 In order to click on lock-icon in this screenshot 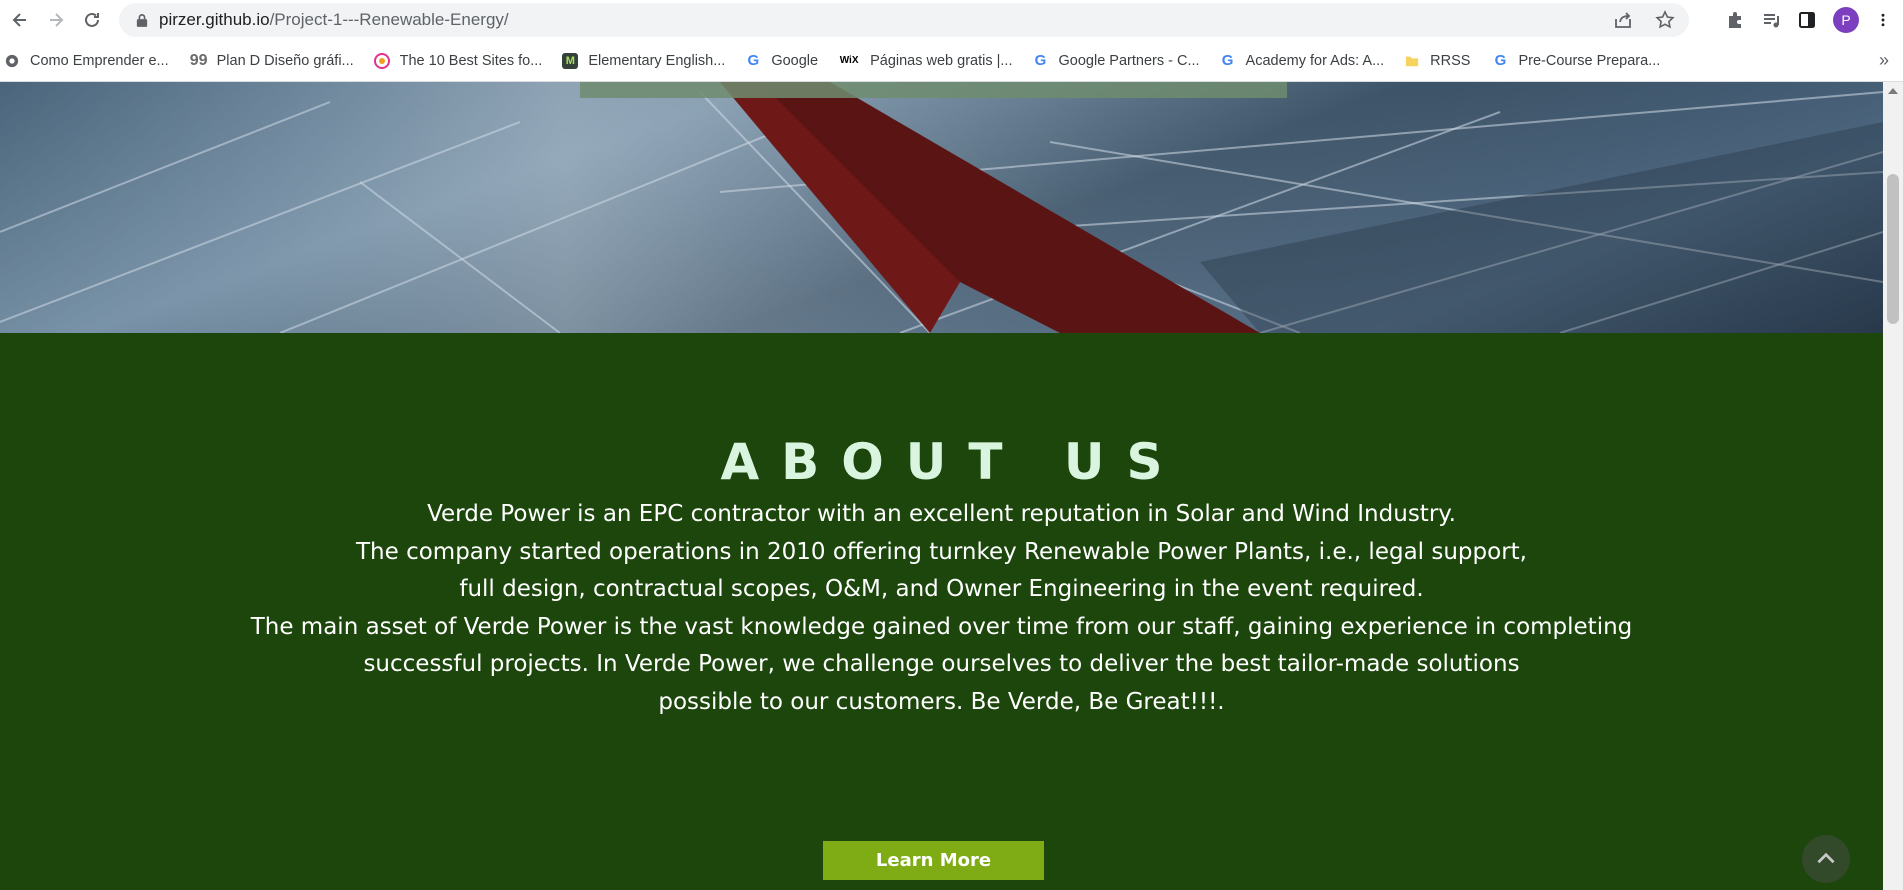, I will do `click(142, 20)`.